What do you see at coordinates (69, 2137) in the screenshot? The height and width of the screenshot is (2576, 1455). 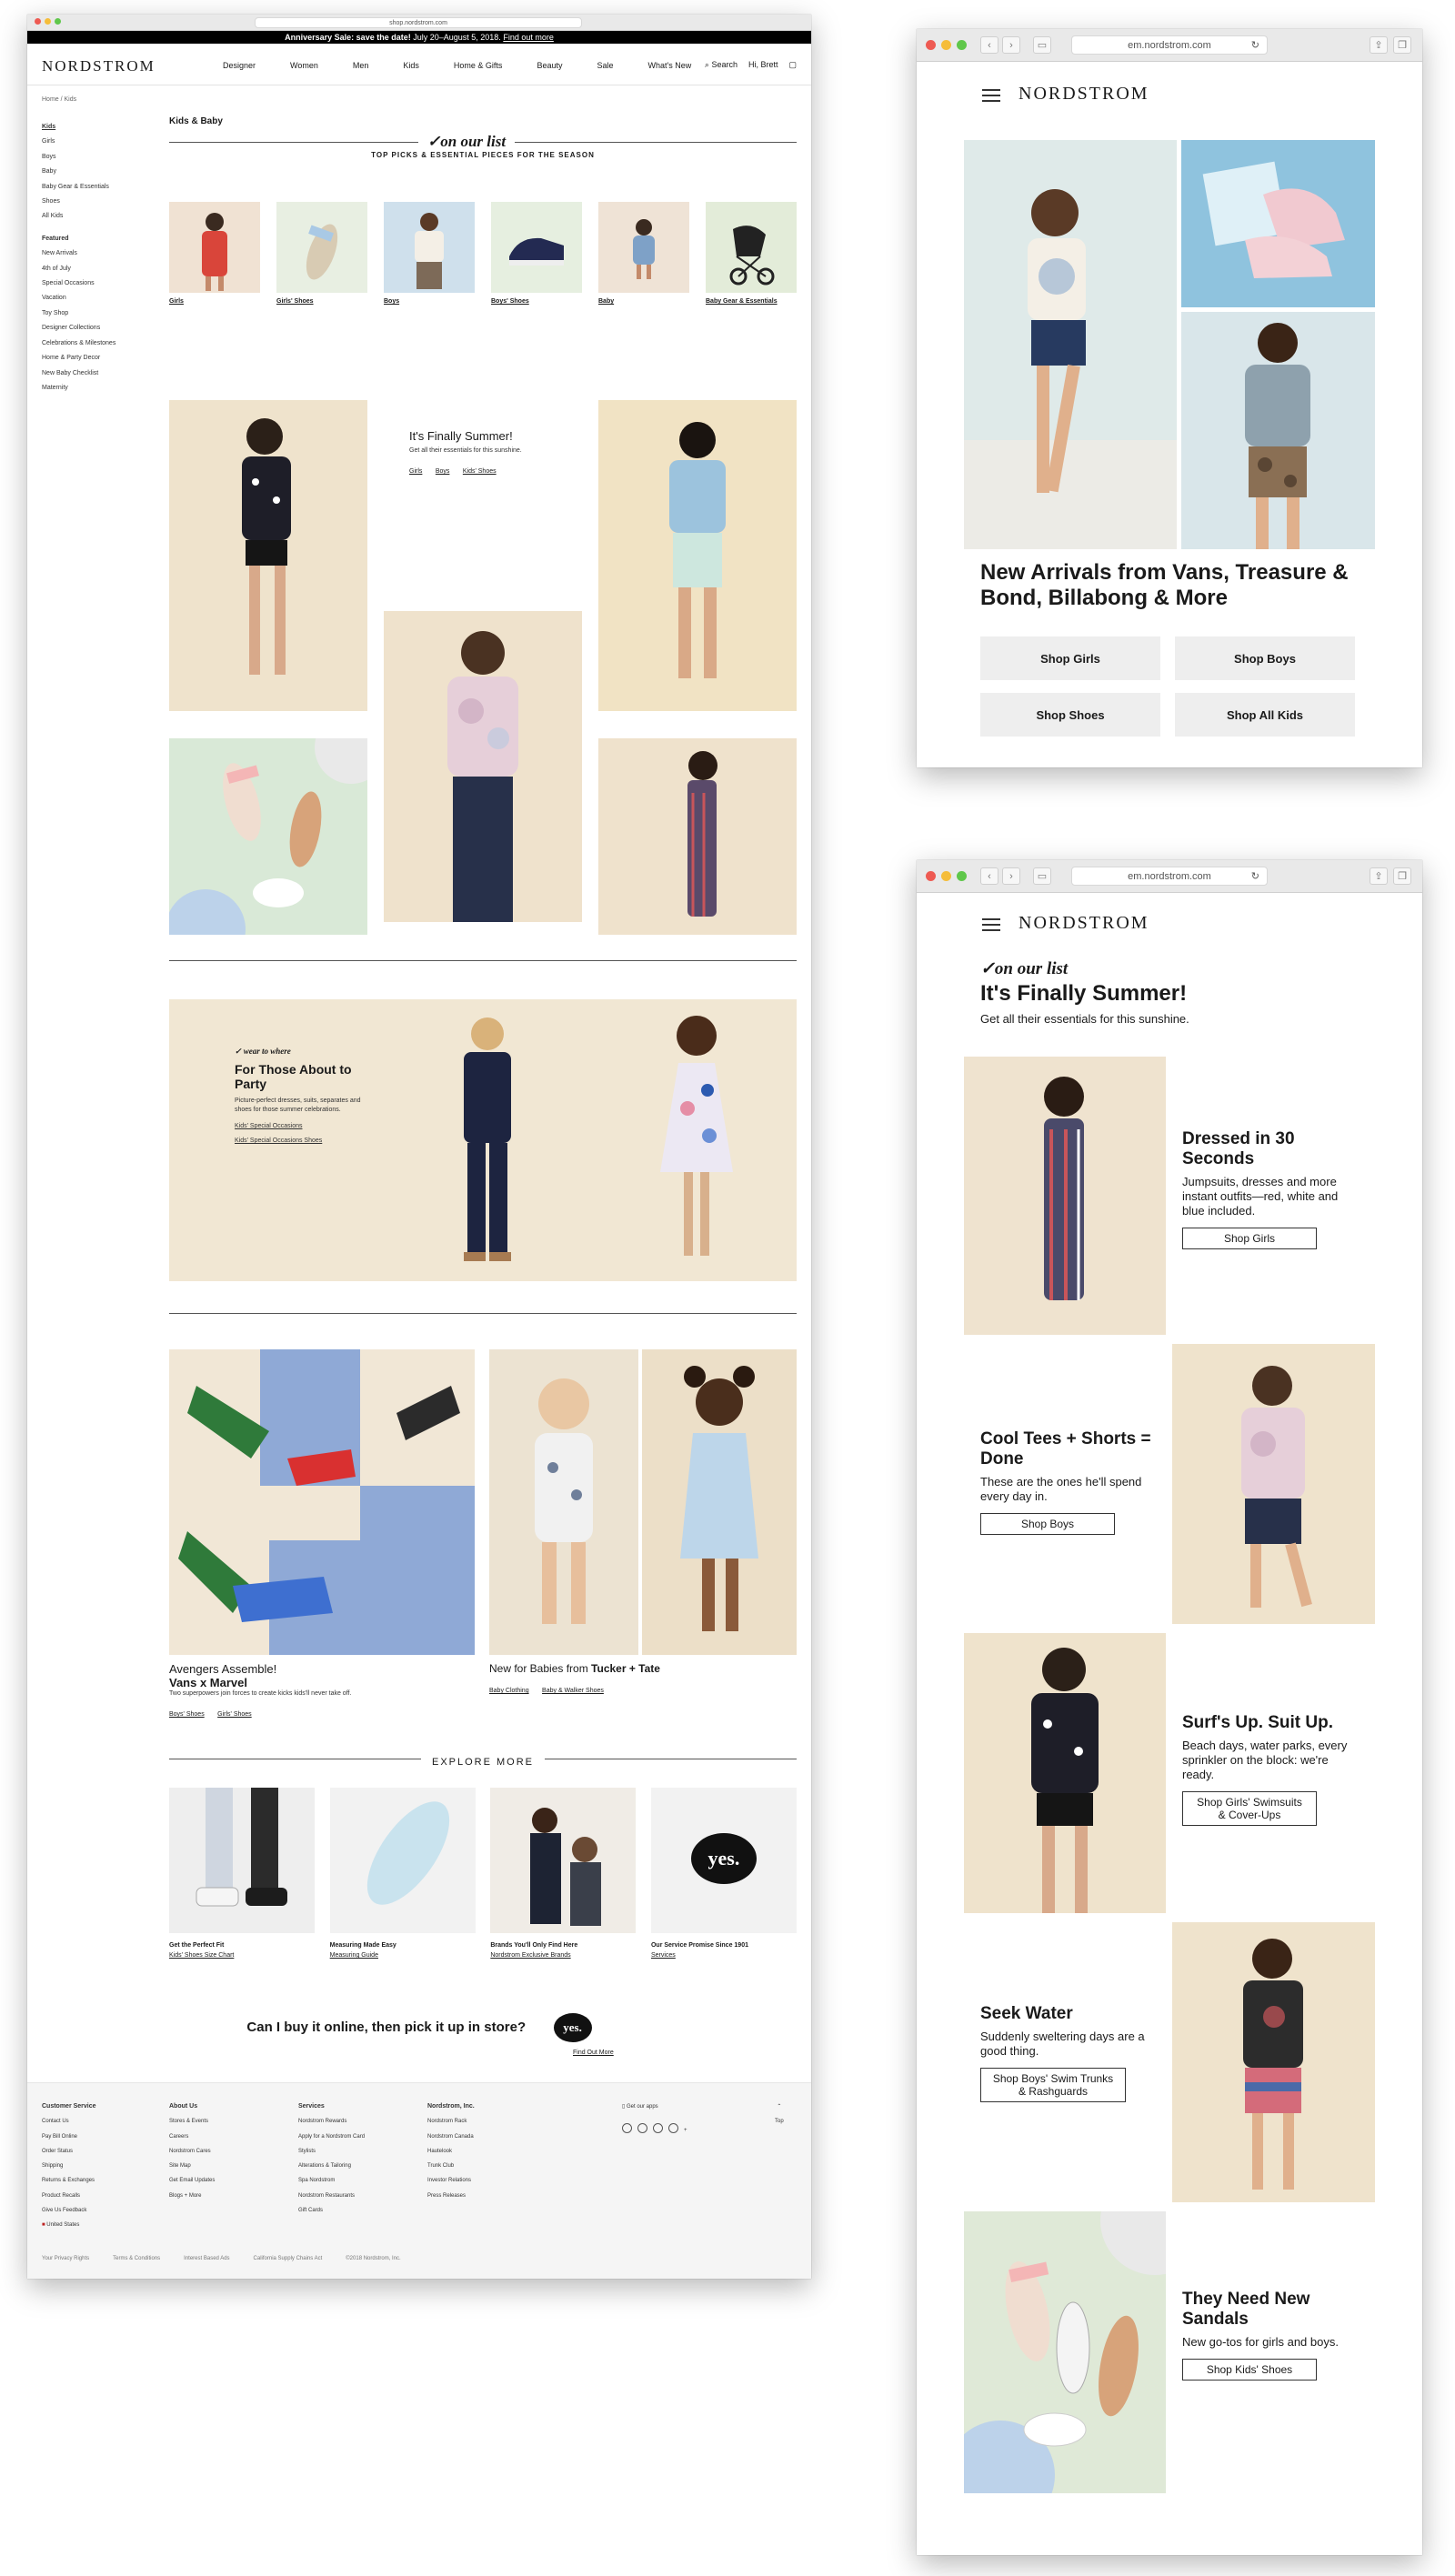 I see `footer-link: Pay Bill Online` at bounding box center [69, 2137].